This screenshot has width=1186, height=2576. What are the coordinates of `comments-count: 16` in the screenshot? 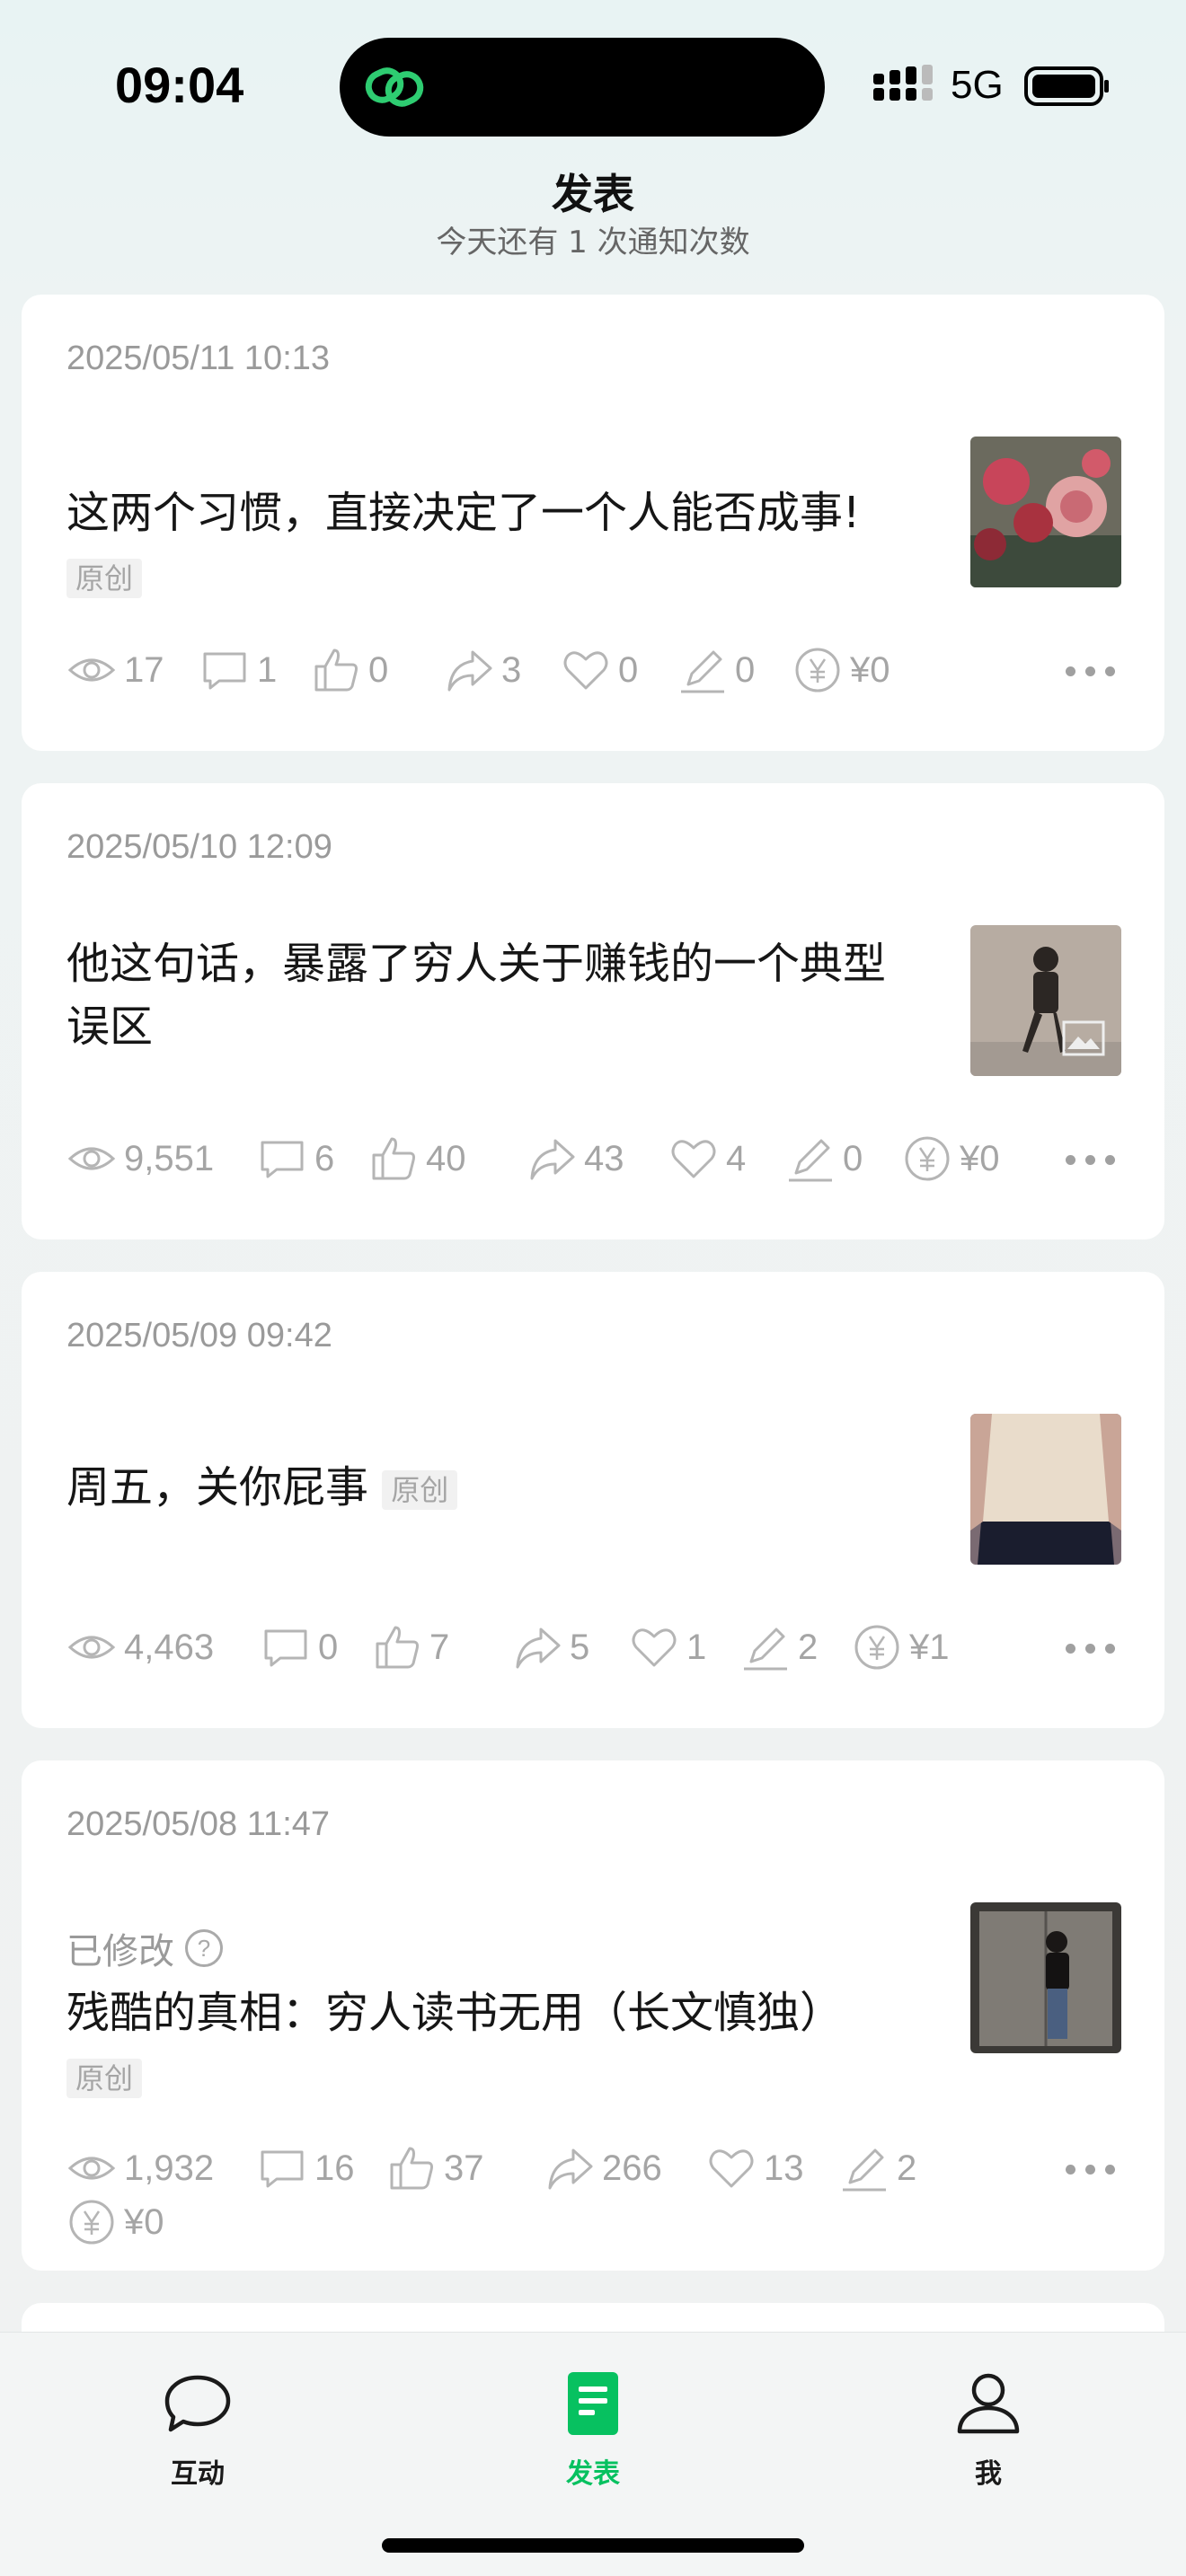 It's located at (334, 2168).